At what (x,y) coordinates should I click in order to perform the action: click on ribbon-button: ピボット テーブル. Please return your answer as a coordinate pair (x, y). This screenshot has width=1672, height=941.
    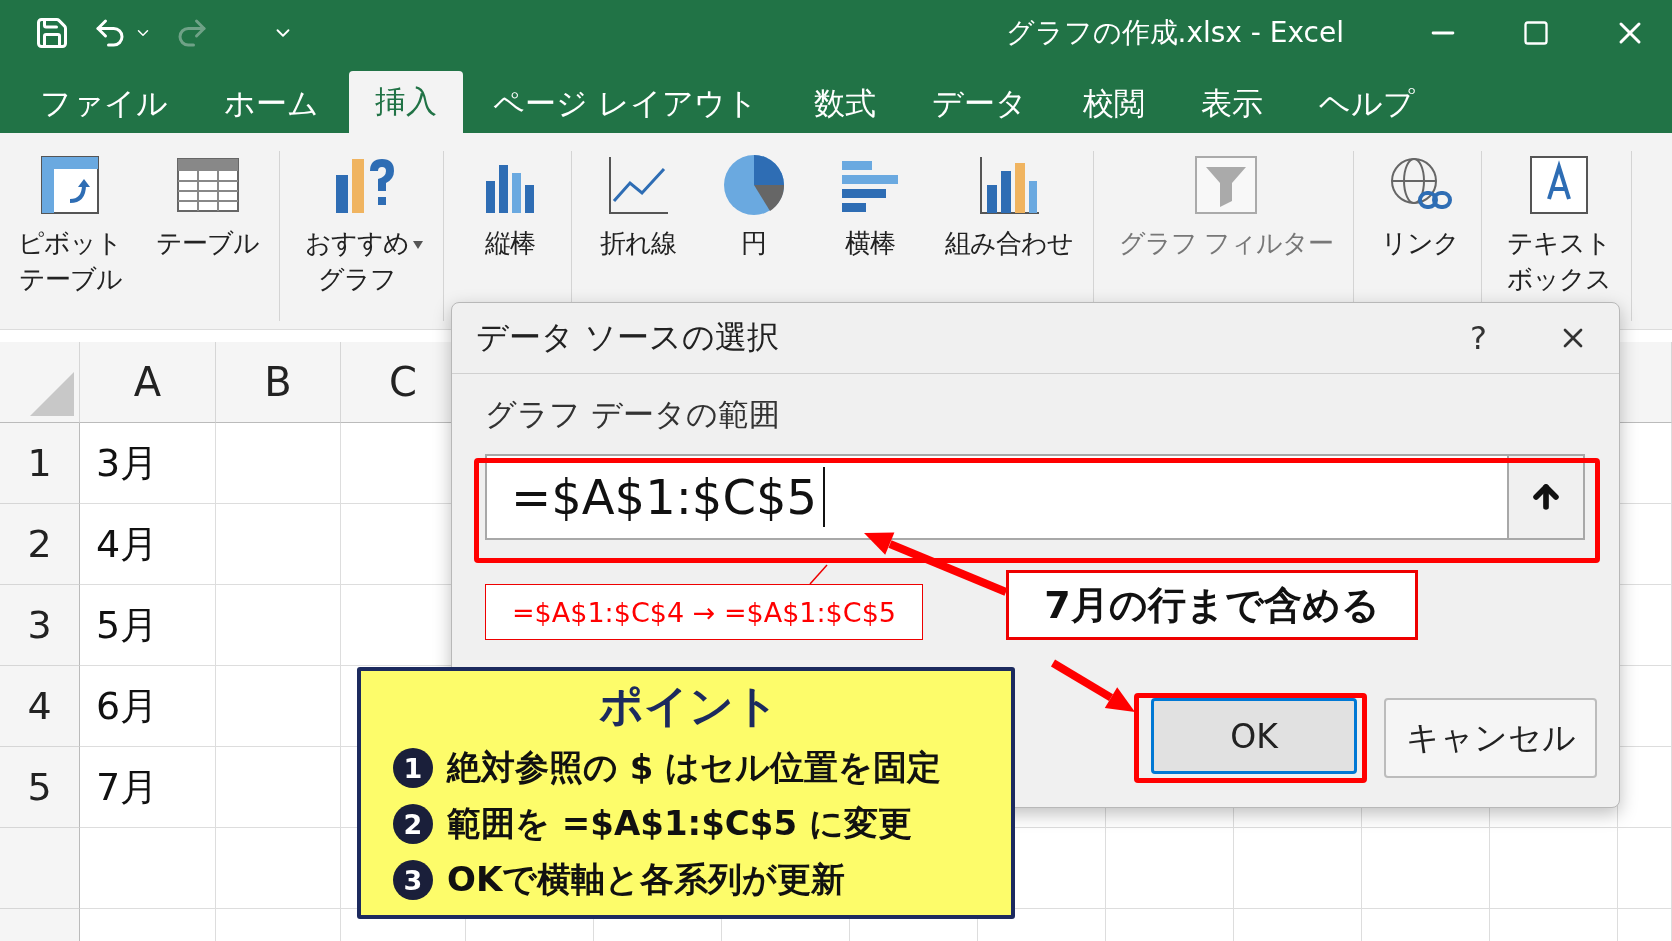
    Looking at the image, I should click on (70, 236).